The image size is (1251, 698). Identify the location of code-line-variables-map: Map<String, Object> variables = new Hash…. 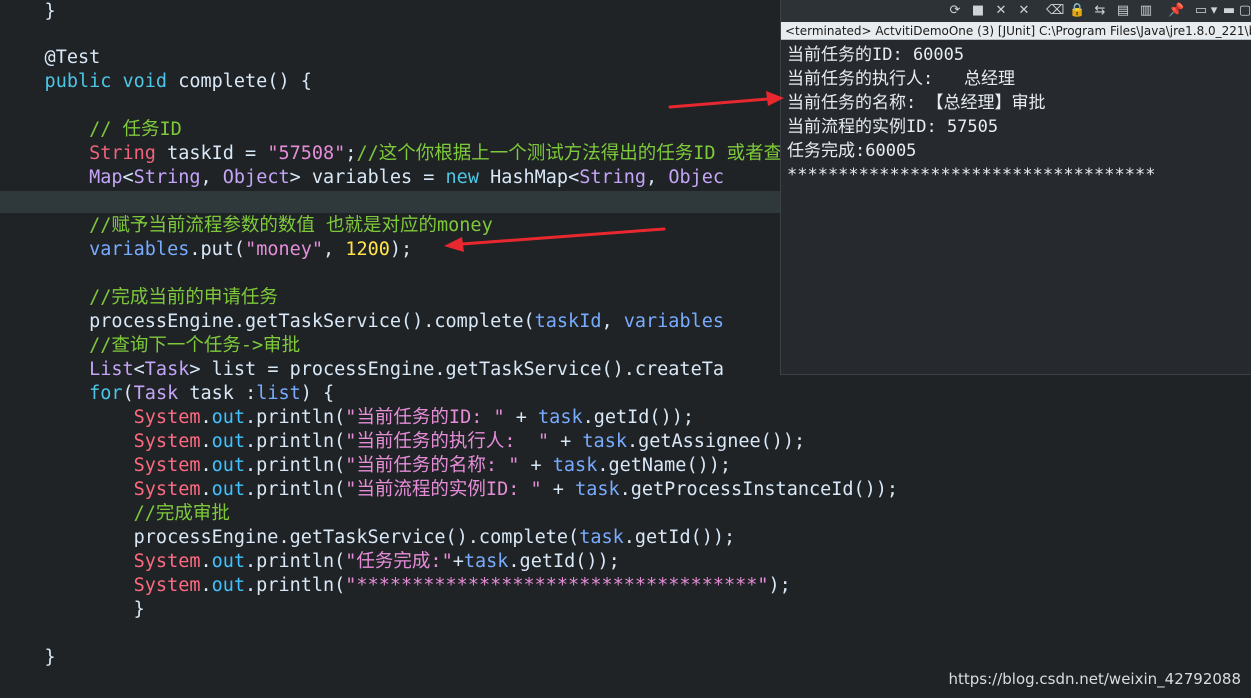
(362, 178).